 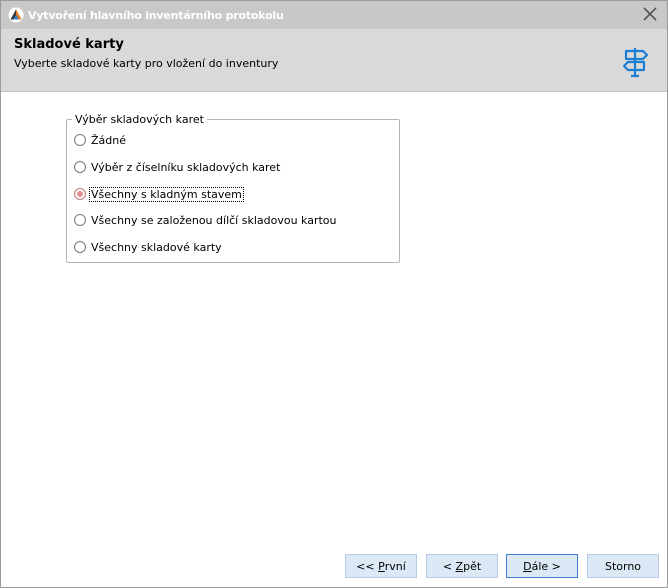 I want to click on radio-option-positive-stock: Všechny s kladným stavem, so click(x=159, y=194).